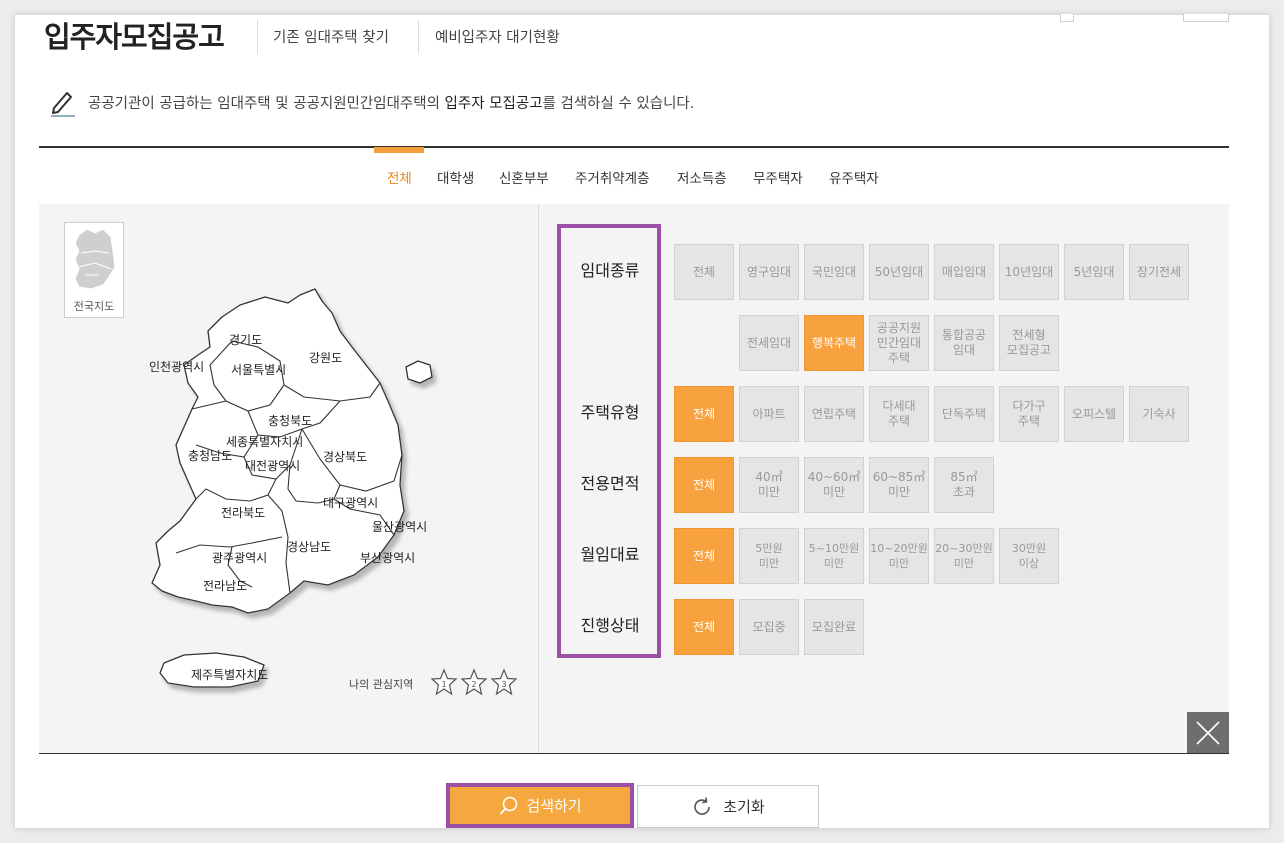  I want to click on rental-option-jeonse-notice: 전세형 모집공고, so click(1029, 343).